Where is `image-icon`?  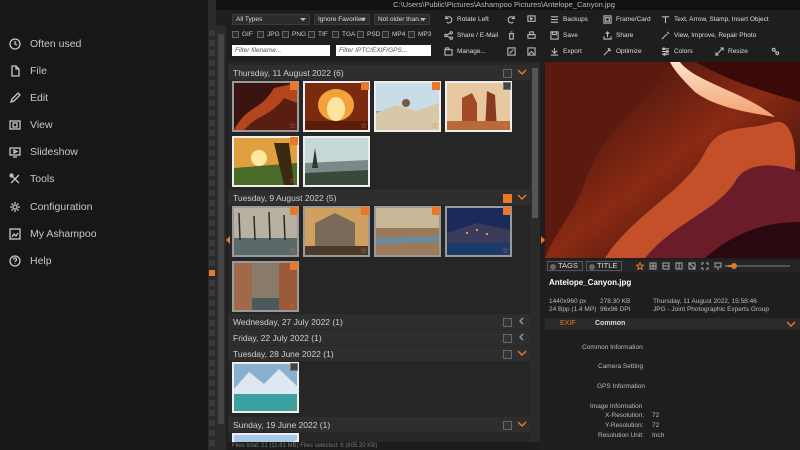
image-icon is located at coordinates (531, 51).